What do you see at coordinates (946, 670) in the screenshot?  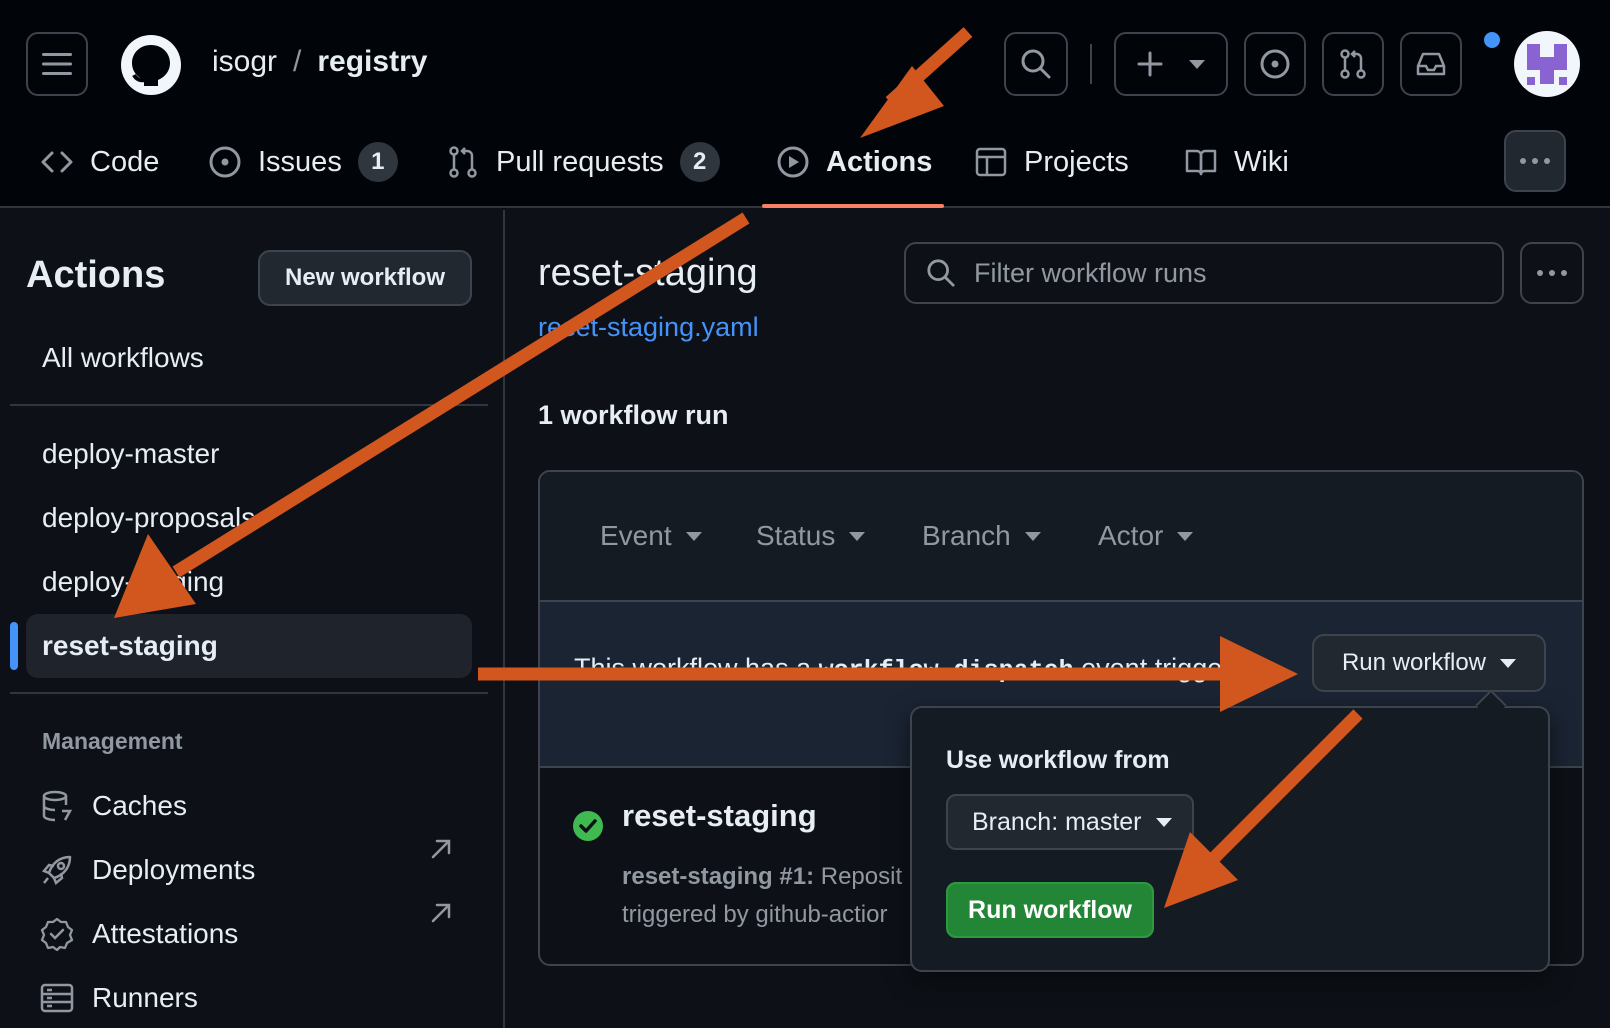 I see `dispatch-code: workflow_dispatch` at bounding box center [946, 670].